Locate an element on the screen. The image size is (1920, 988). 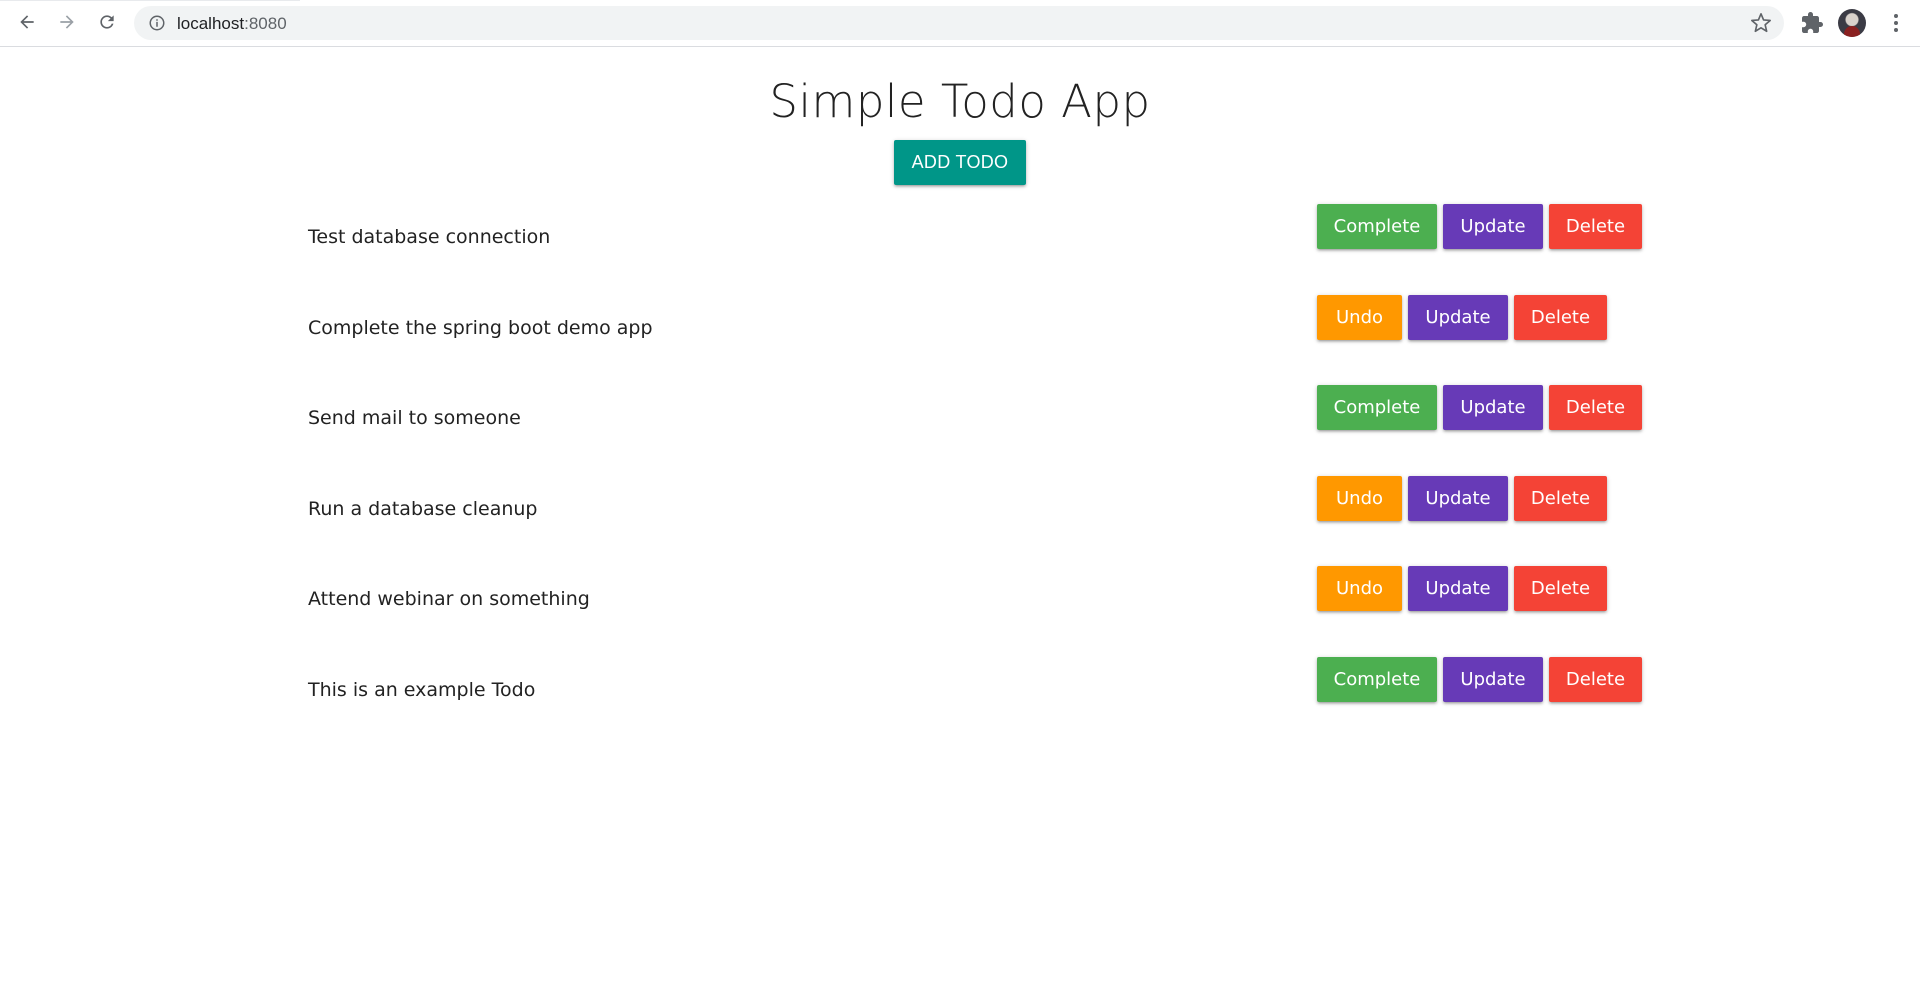
todo-text: Complete the spring boot demo app is located at coordinates (480, 328).